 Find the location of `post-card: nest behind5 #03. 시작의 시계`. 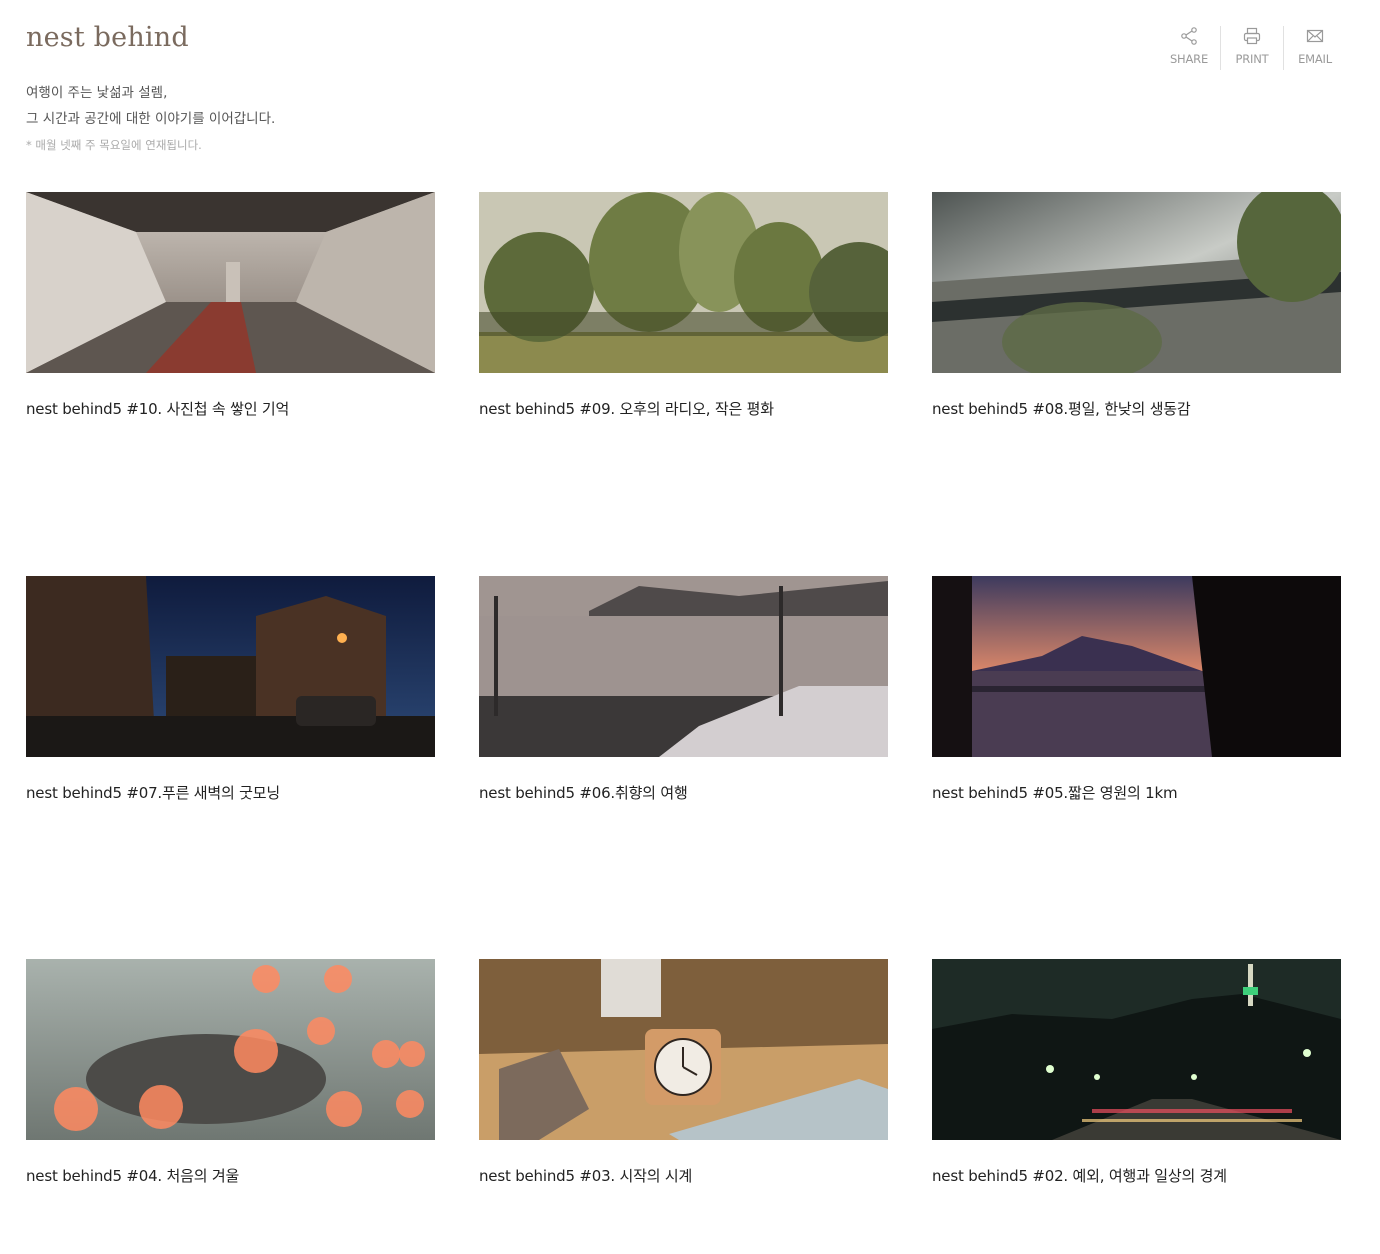

post-card: nest behind5 #03. 시작의 시계 is located at coordinates (684, 1072).